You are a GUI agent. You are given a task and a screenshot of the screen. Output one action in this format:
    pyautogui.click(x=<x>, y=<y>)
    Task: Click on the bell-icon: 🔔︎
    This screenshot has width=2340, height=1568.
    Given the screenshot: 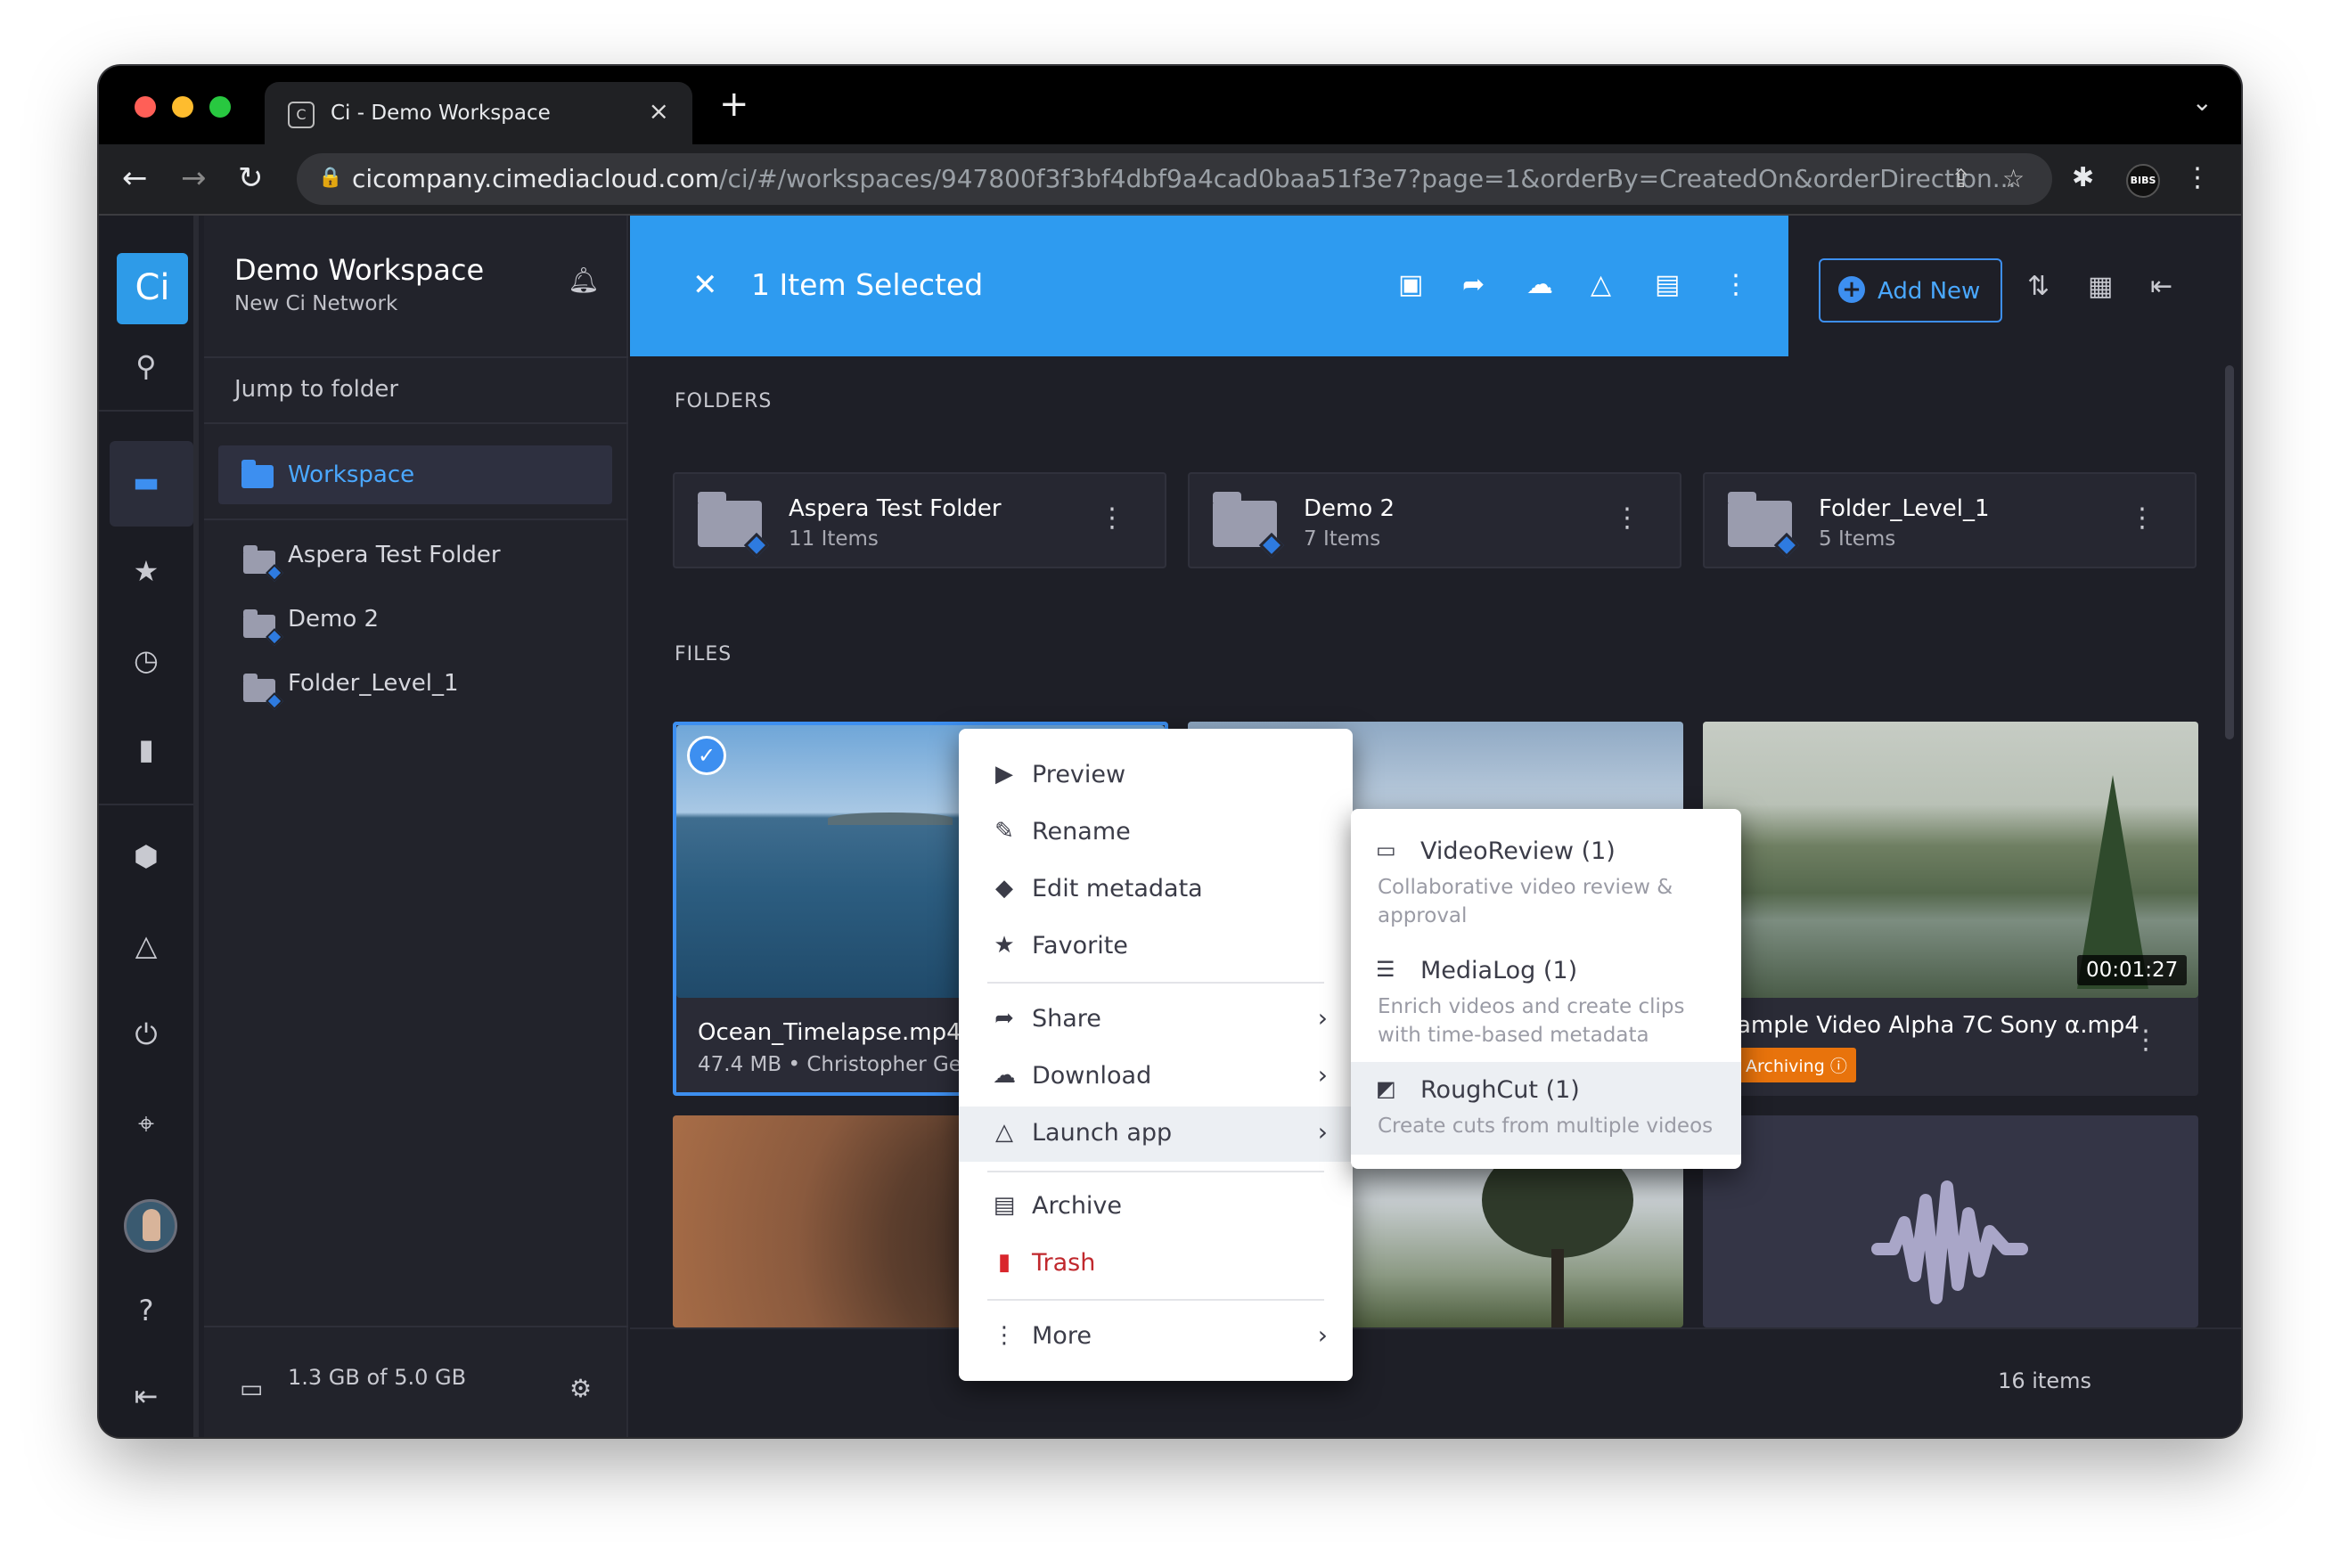 What is the action you would take?
    pyautogui.click(x=584, y=280)
    